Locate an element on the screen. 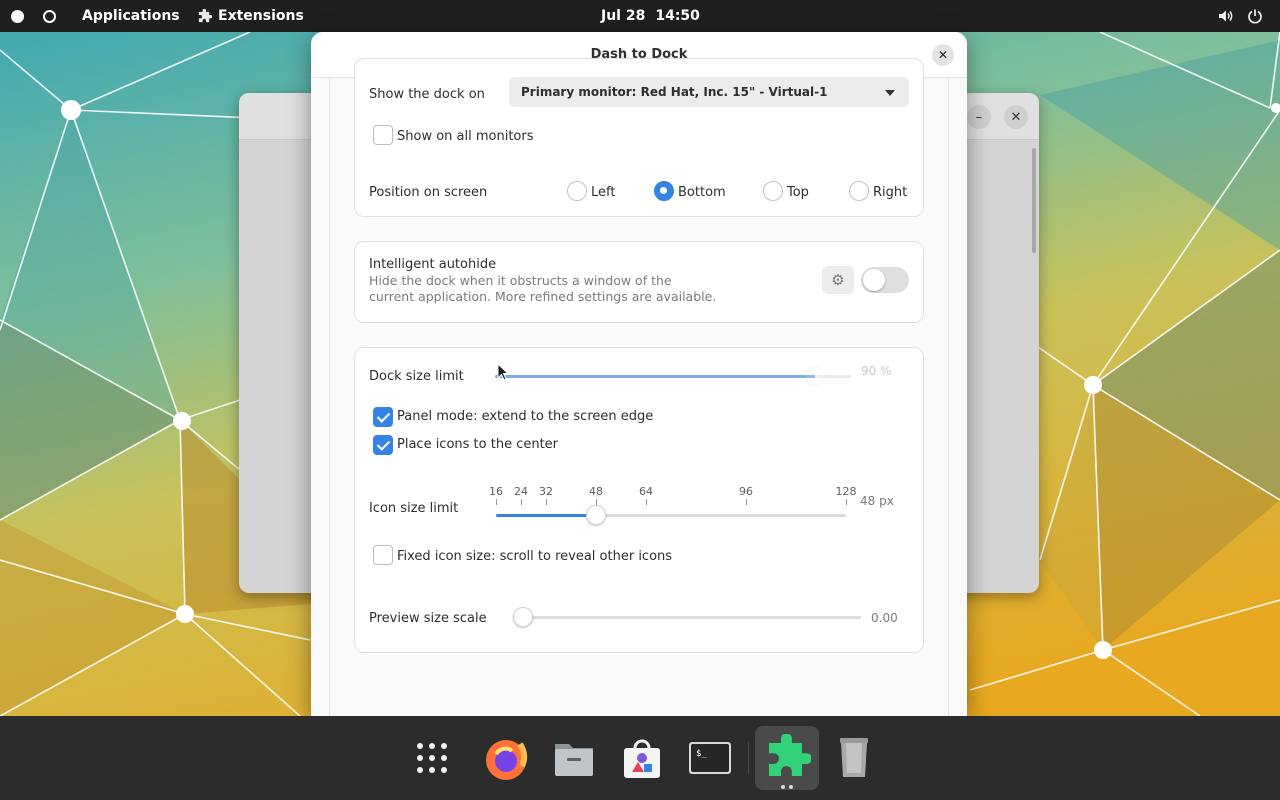 Image resolution: width=1280 pixels, height=800 pixels. preview-size-value: 0.00 is located at coordinates (884, 618).